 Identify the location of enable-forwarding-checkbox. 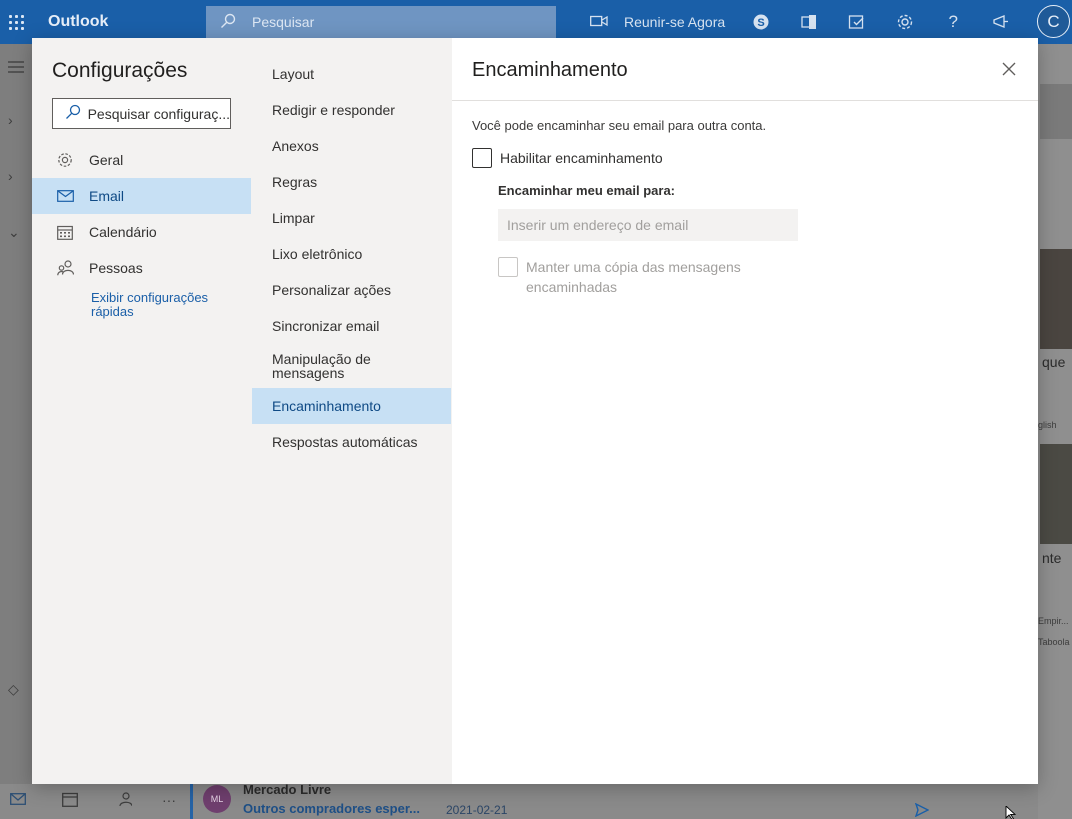
(482, 158).